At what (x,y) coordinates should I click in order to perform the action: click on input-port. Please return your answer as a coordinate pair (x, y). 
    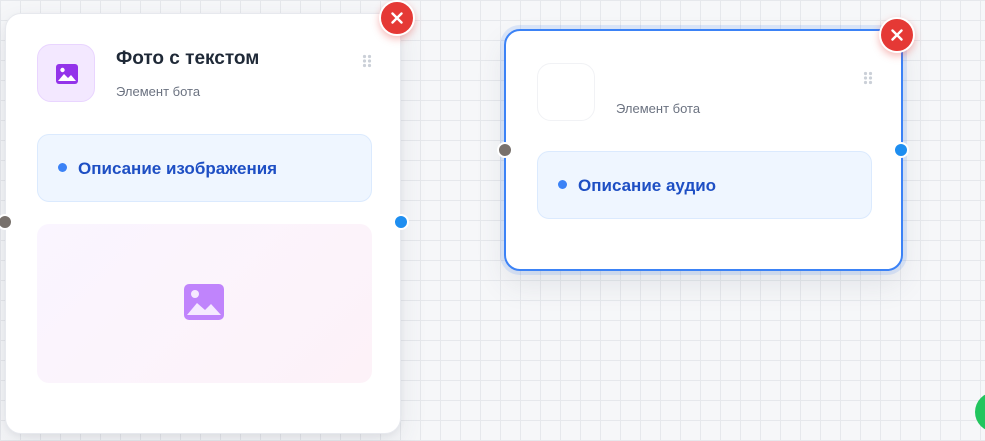
    Looking at the image, I should click on (505, 150).